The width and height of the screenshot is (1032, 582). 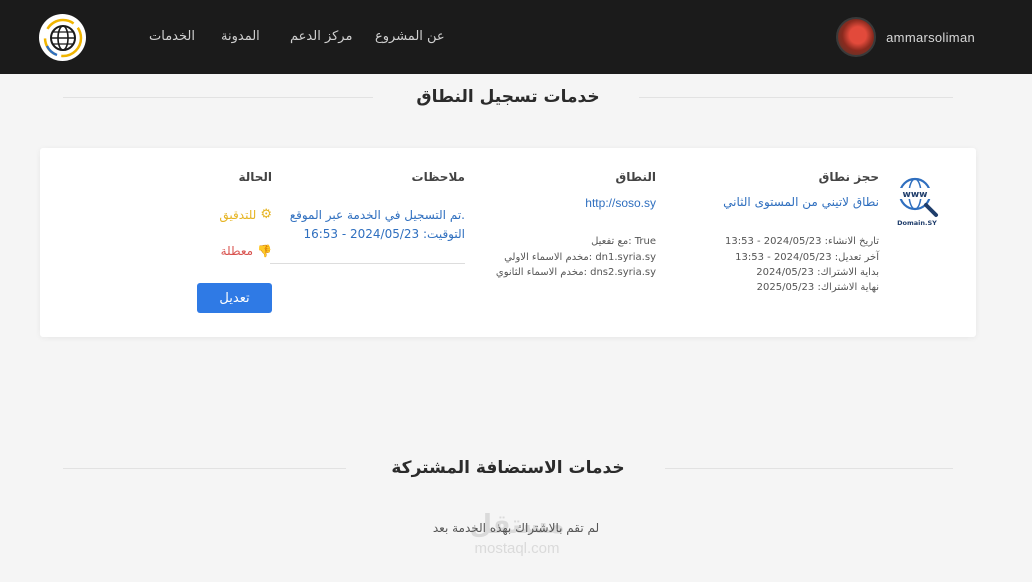 What do you see at coordinates (377, 215) in the screenshot?
I see `note-line-1: تم التسجيل في الخدمة عبر الموقع.` at bounding box center [377, 215].